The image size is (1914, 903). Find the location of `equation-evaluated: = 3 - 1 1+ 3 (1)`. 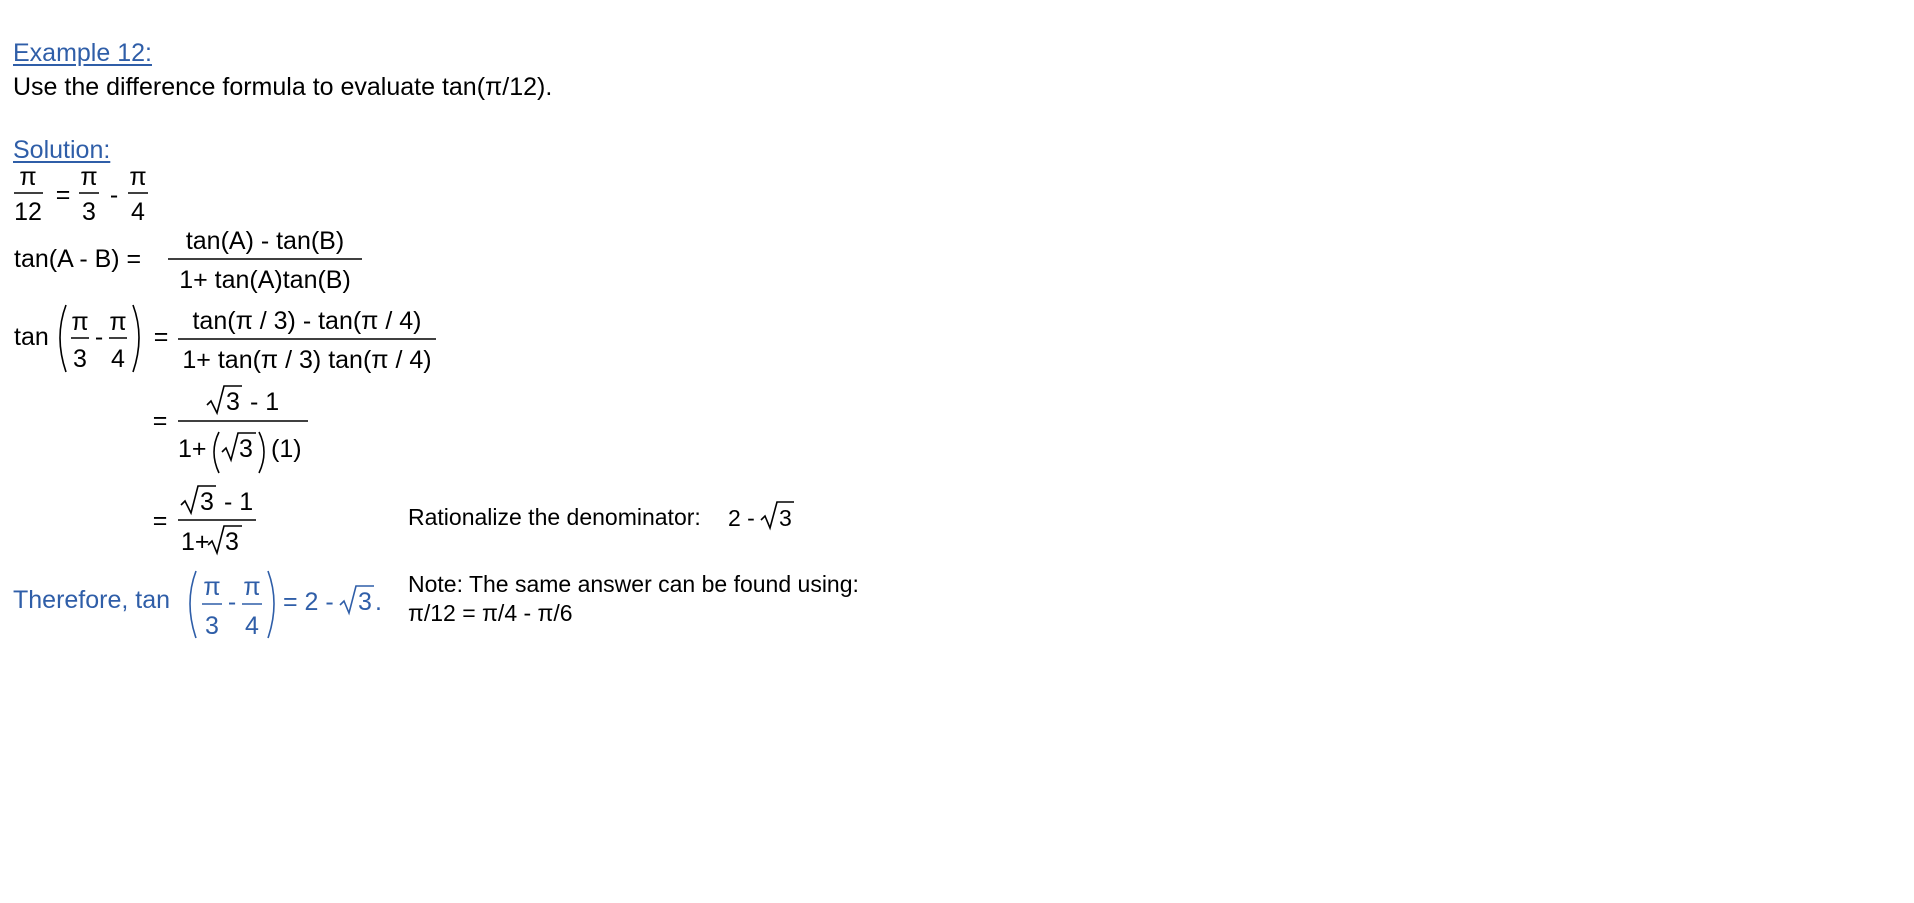

equation-evaluated: = 3 - 1 1+ 3 (1) is located at coordinates (230, 429).